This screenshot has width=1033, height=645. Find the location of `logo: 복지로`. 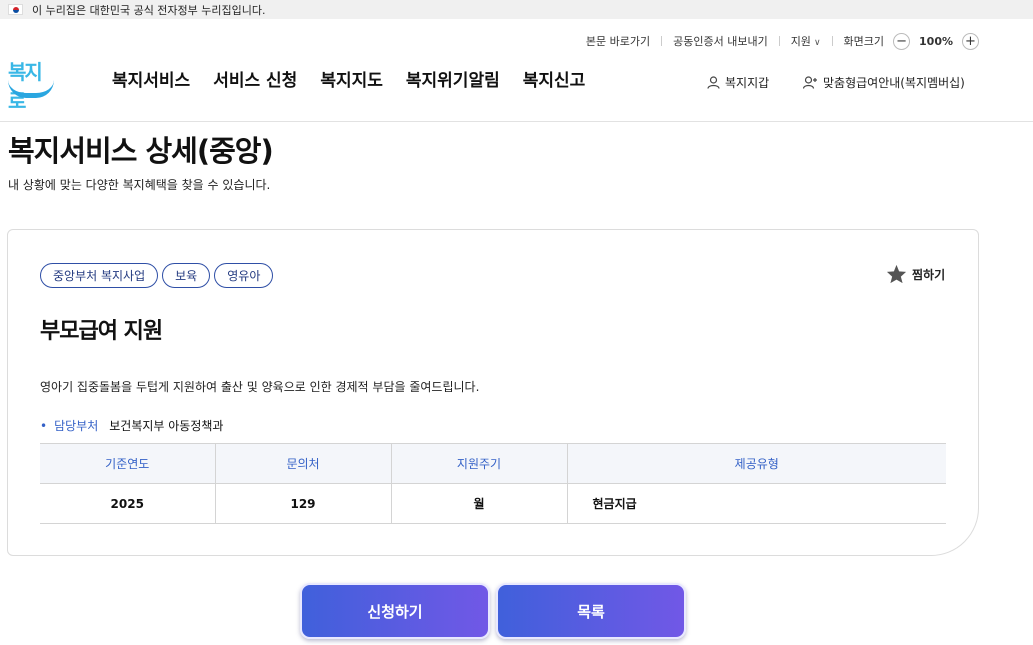

logo: 복지로 is located at coordinates (31, 84).